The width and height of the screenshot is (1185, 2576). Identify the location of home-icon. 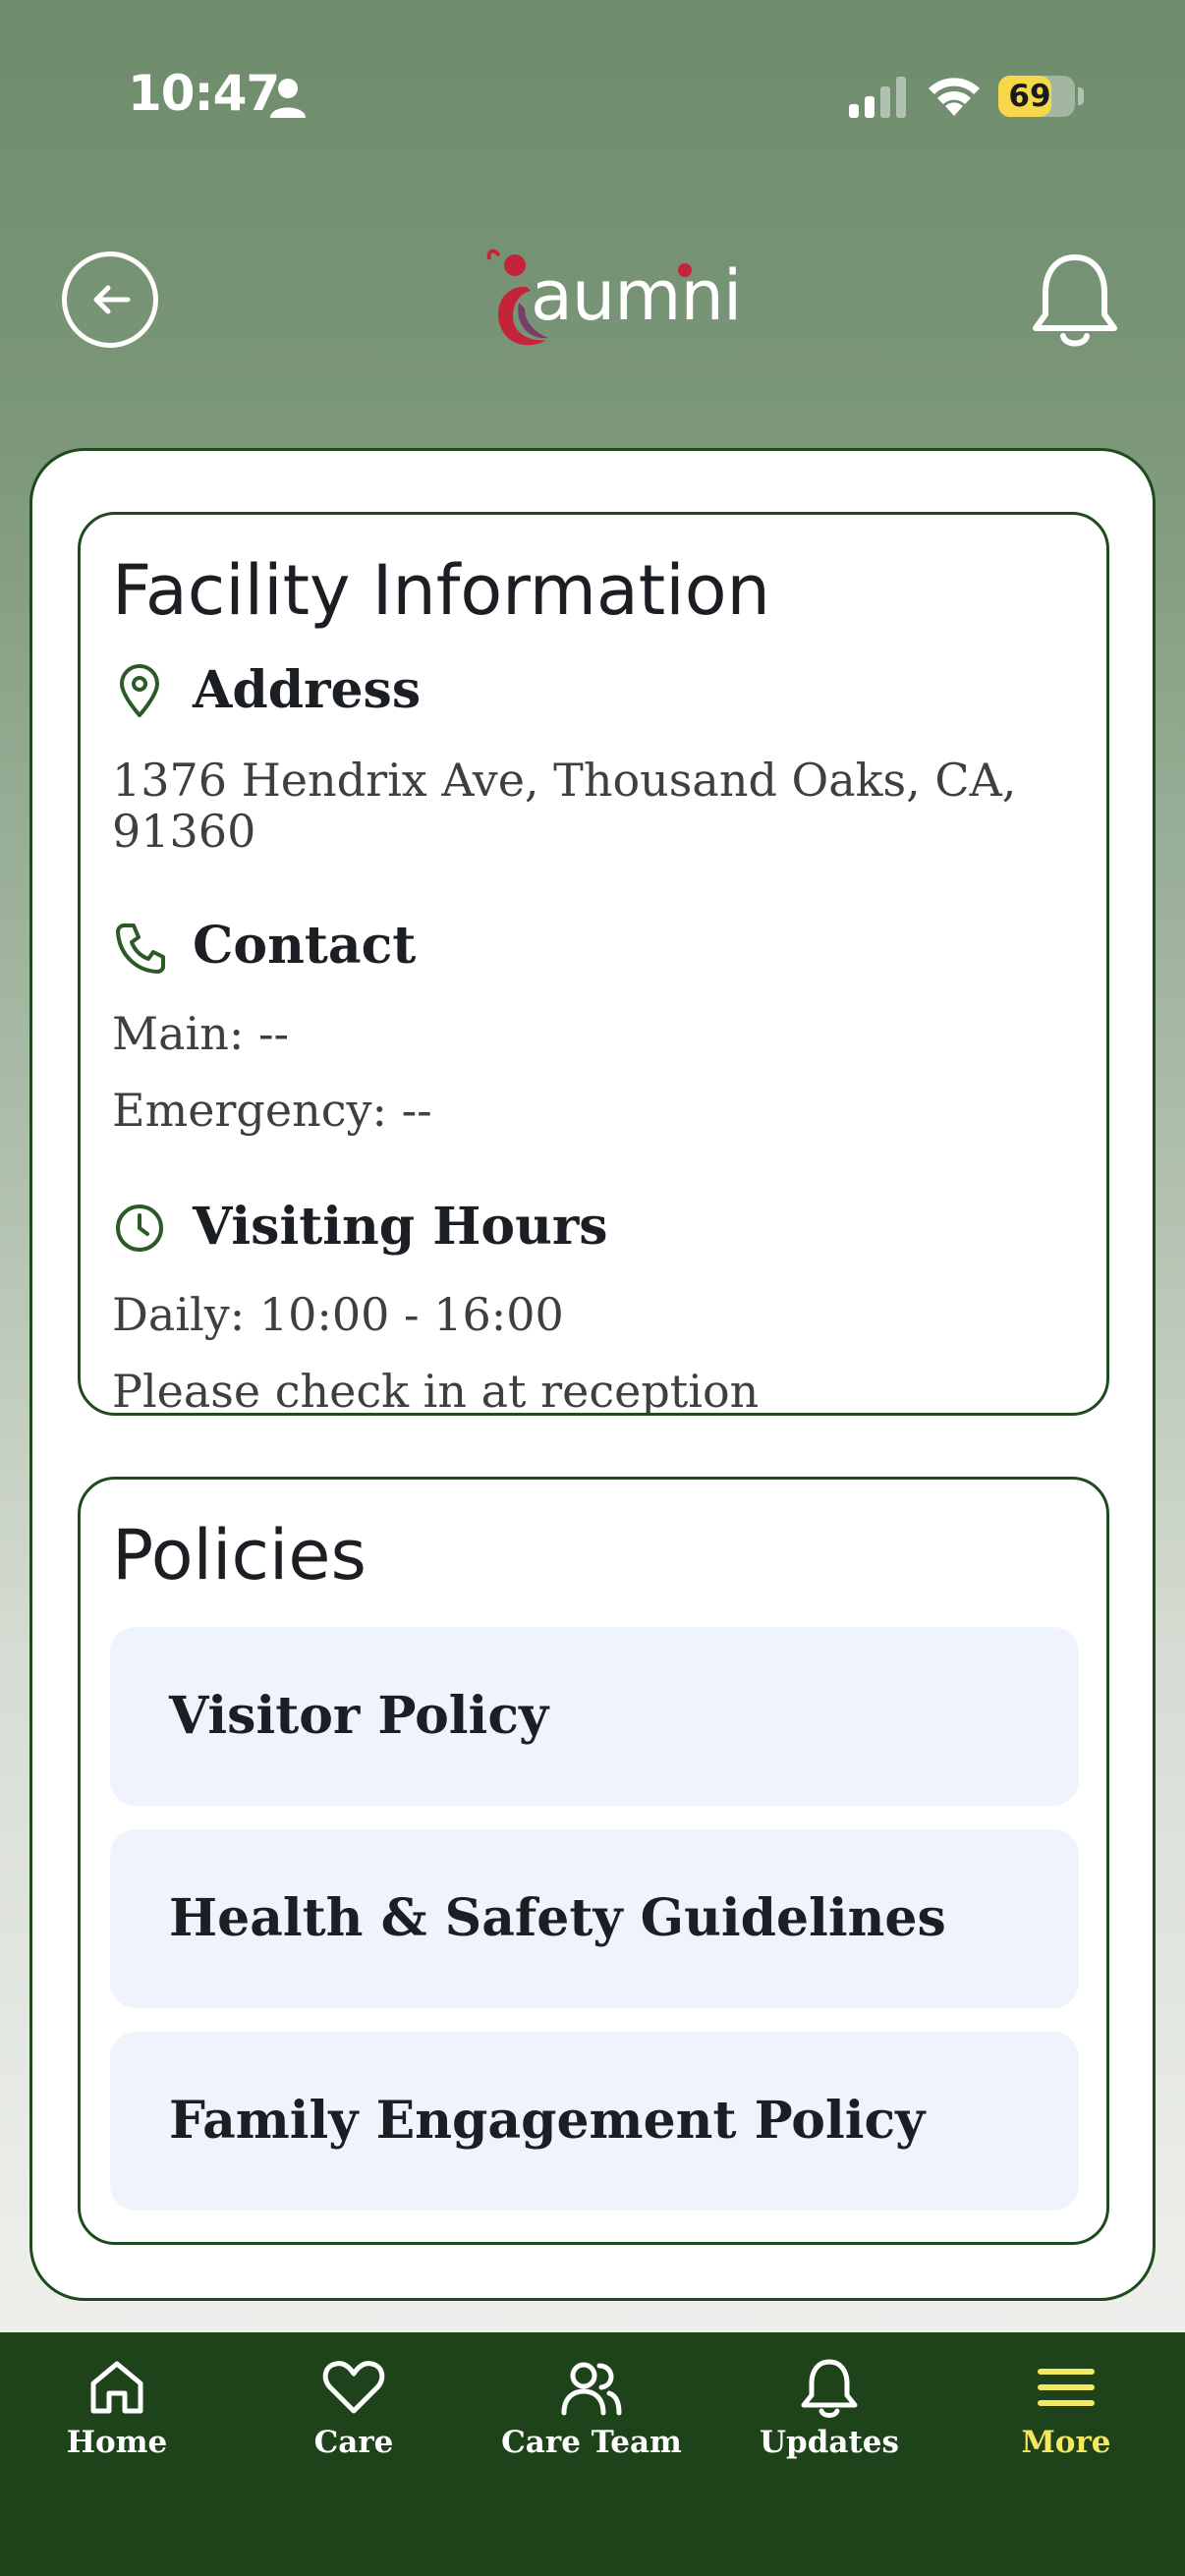
(117, 2387).